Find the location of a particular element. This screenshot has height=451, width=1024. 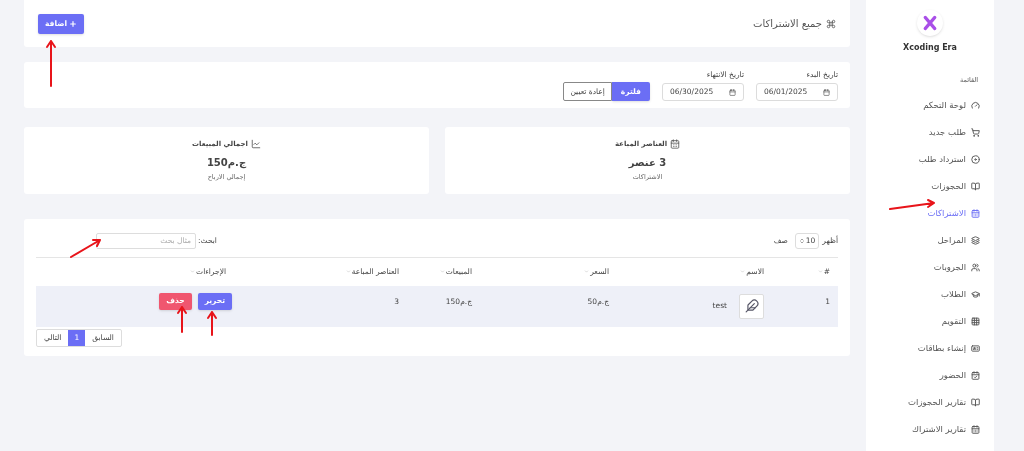

page-title: جميع الاشتراكات is located at coordinates (787, 24).